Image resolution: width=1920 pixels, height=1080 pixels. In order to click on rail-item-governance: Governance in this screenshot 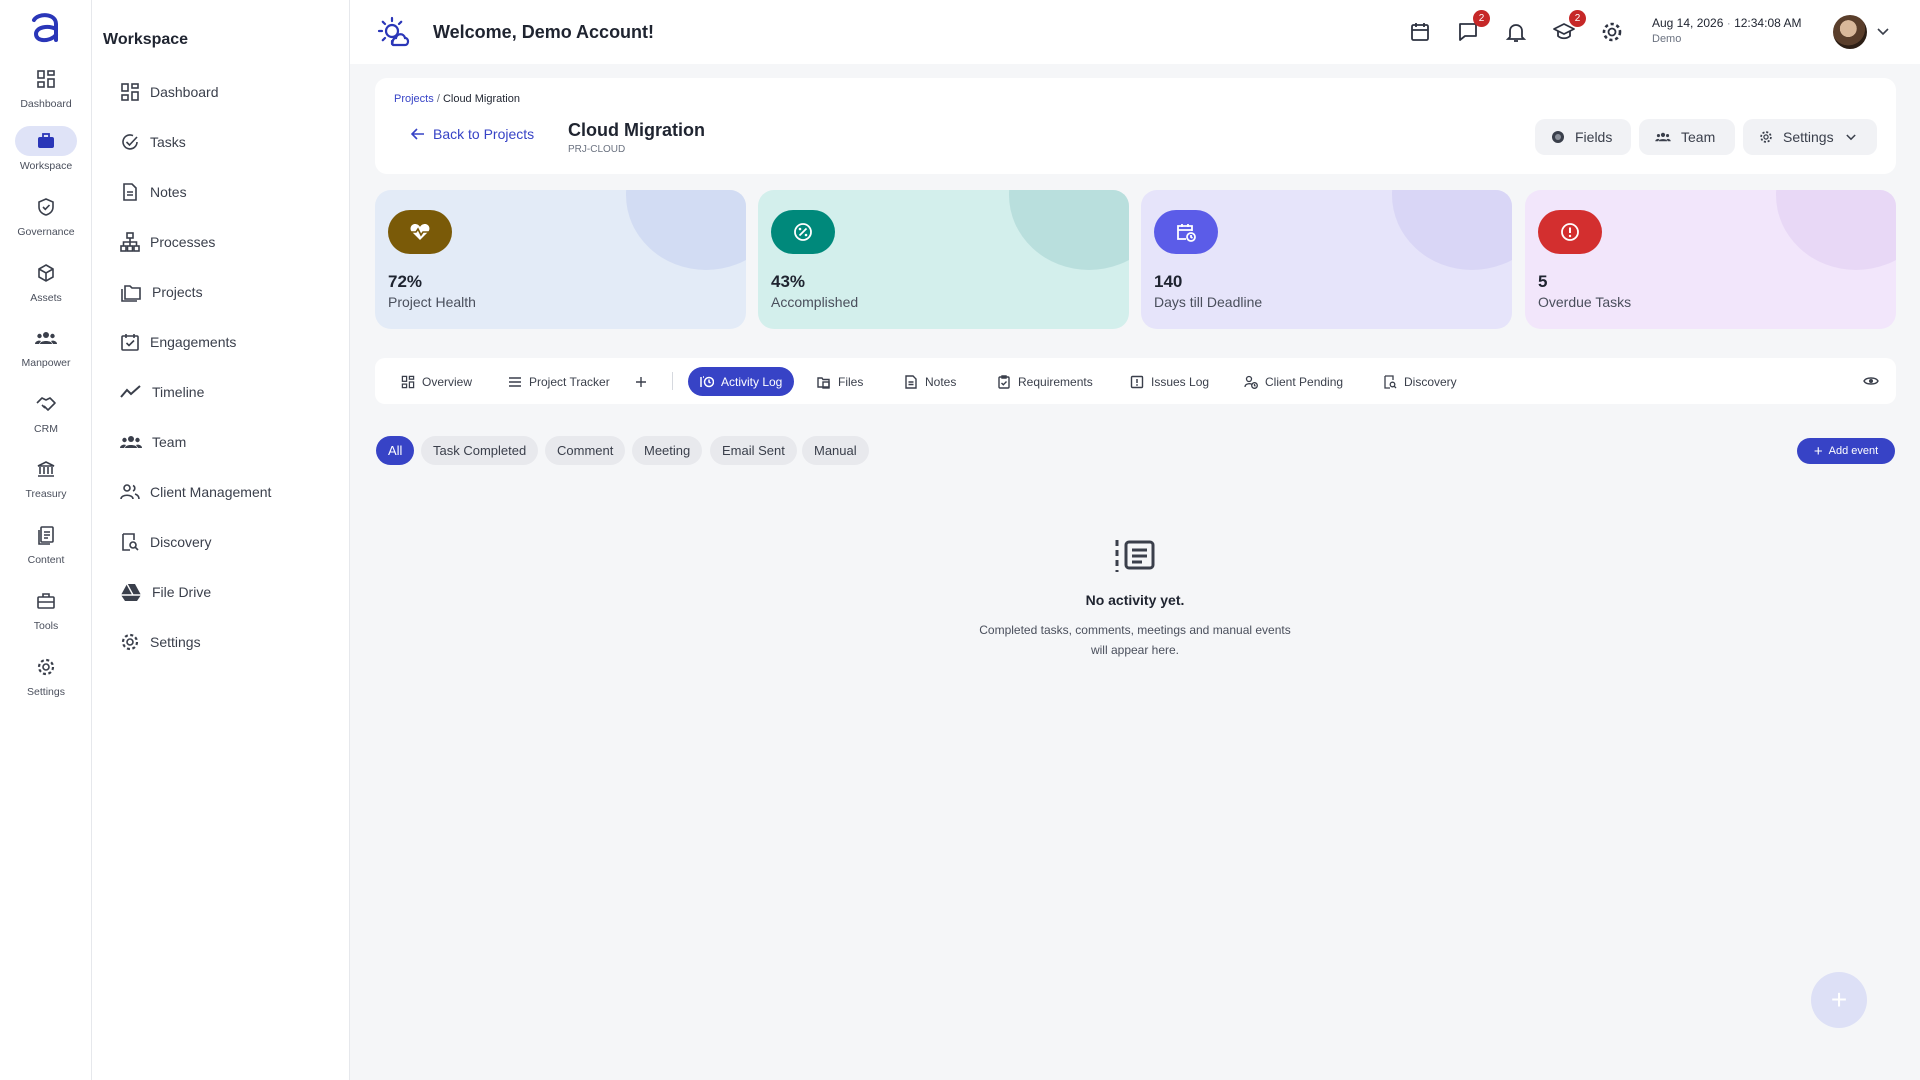, I will do `click(46, 215)`.